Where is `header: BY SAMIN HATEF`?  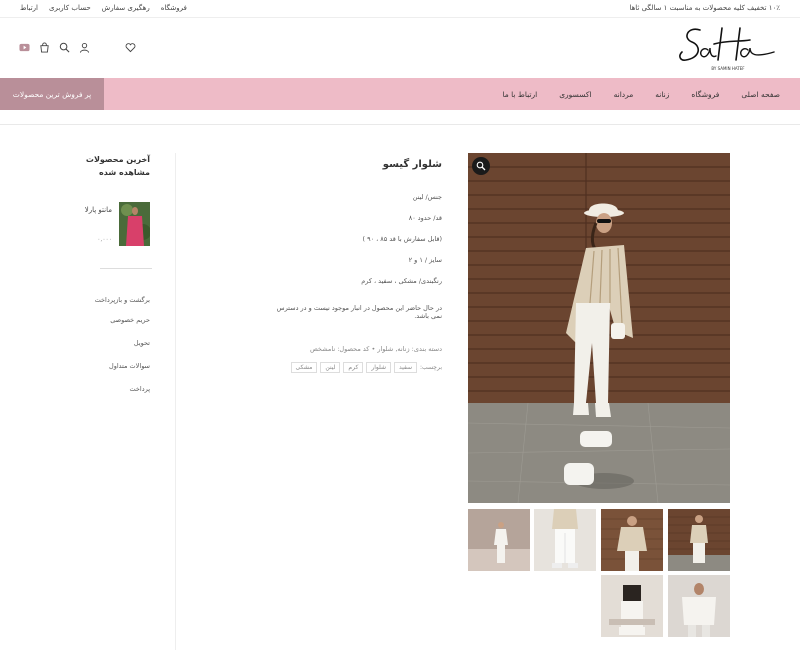 header: BY SAMIN HATEF is located at coordinates (400, 48).